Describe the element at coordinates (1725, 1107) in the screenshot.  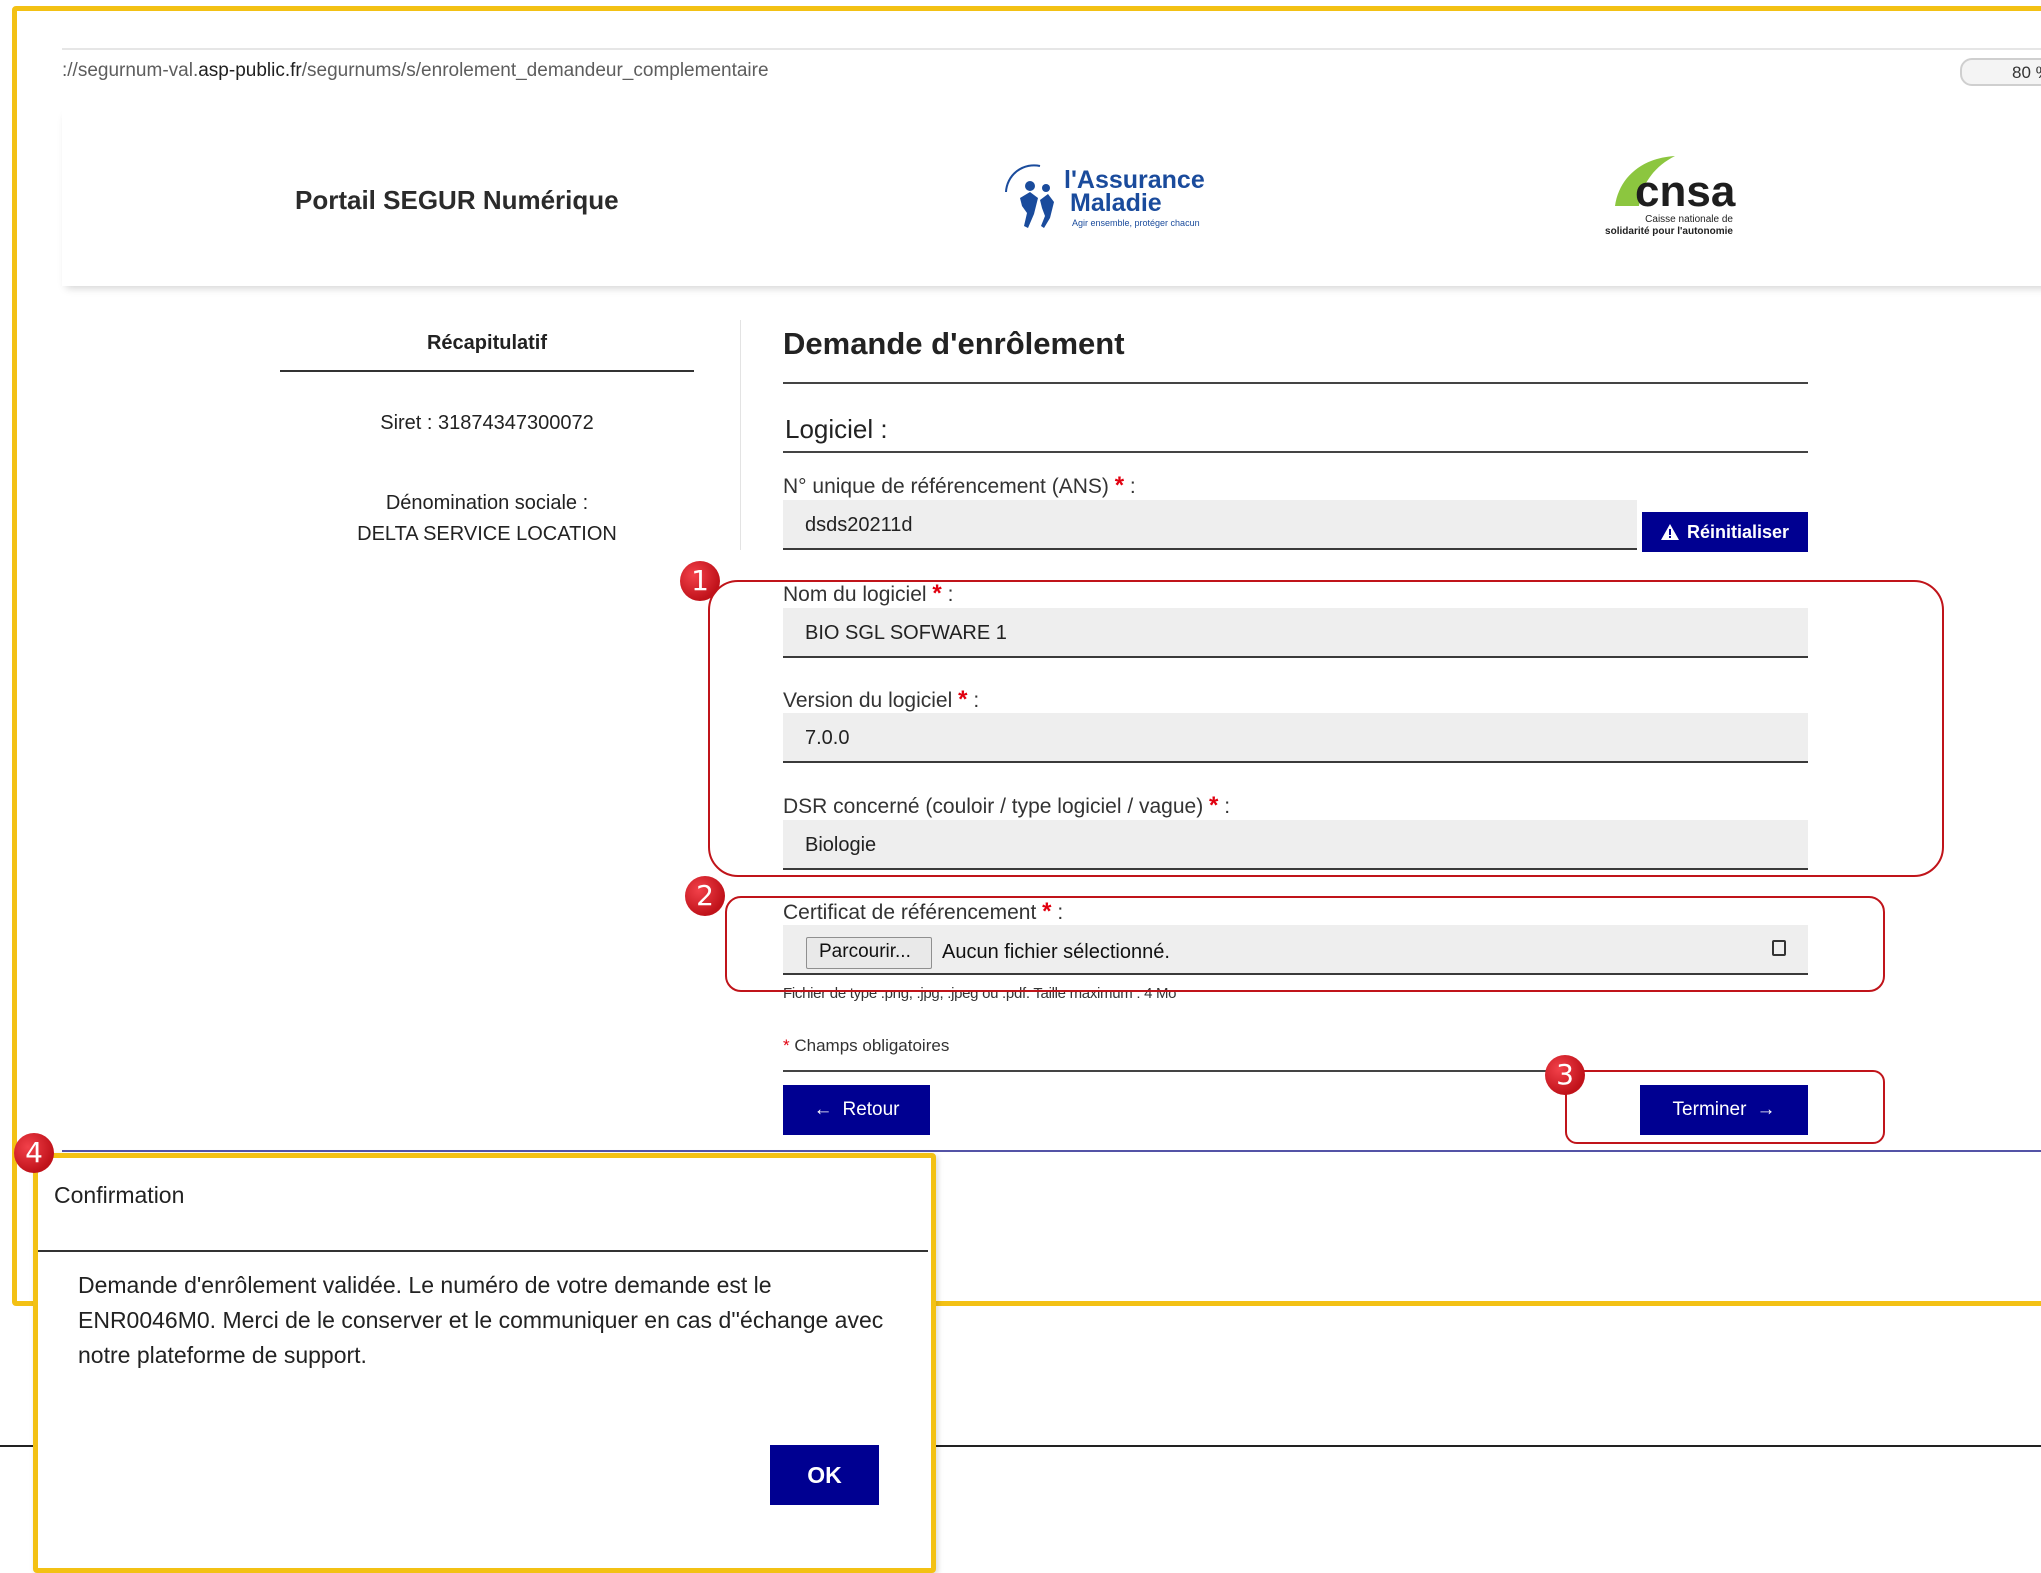
I see `annotation-box-finish` at that location.